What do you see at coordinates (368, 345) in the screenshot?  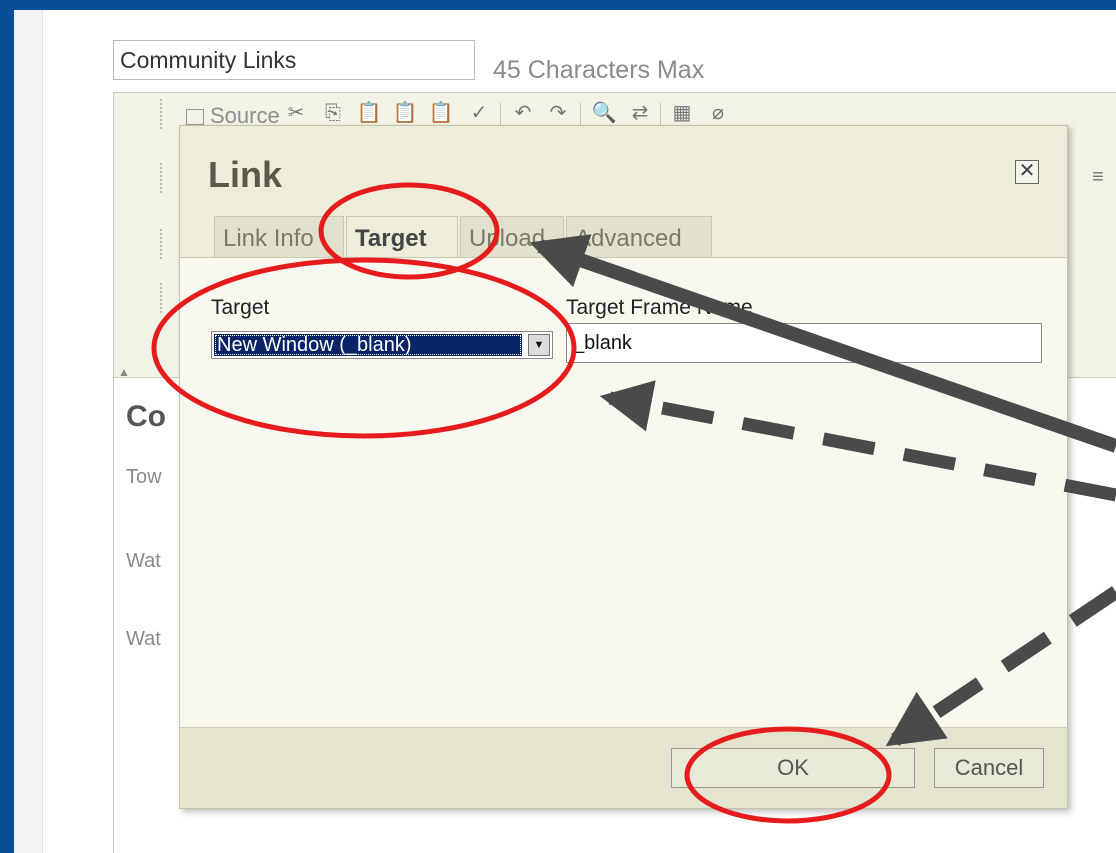 I see `target-select-value: New Window (_blank)` at bounding box center [368, 345].